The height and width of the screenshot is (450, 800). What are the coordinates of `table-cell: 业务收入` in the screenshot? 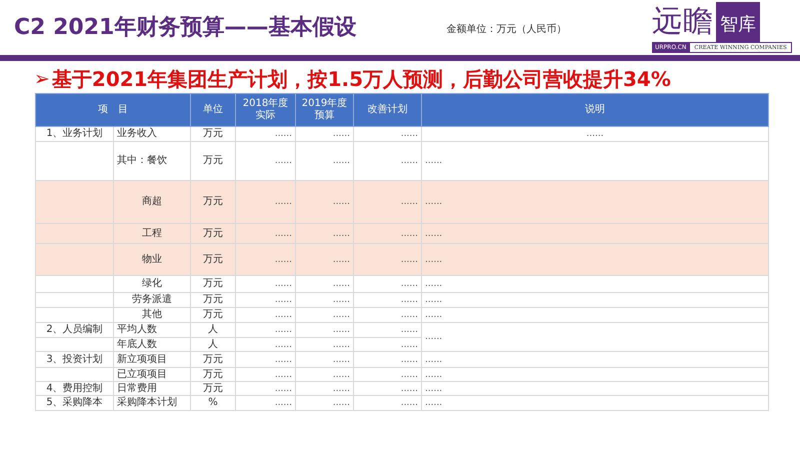 It's located at (152, 134).